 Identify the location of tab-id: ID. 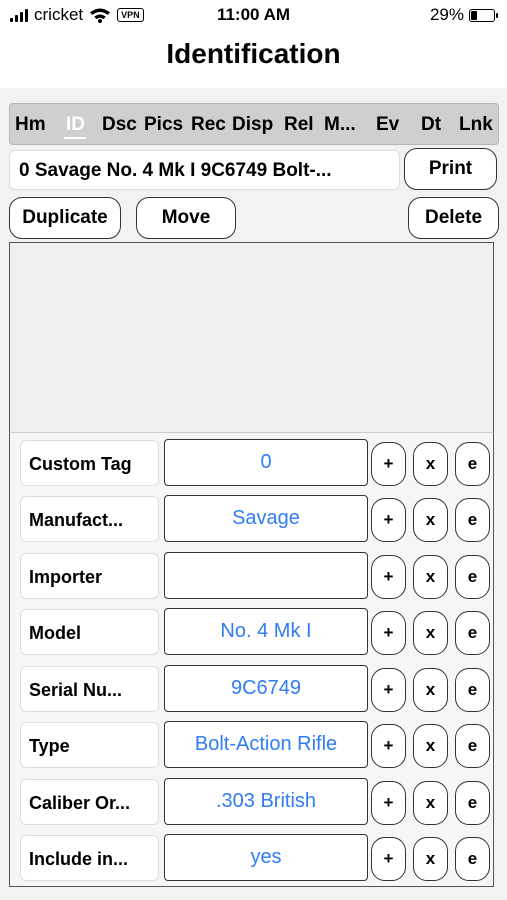
(75, 125).